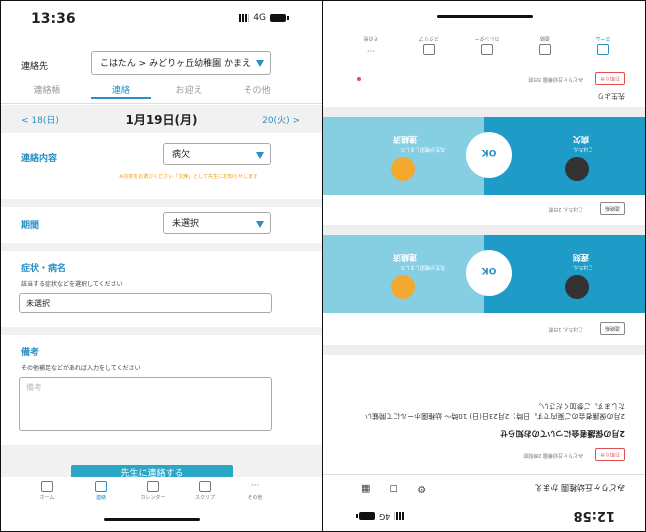 The image size is (646, 532). Describe the element at coordinates (279, 18) in the screenshot. I see `battery-icon` at that location.